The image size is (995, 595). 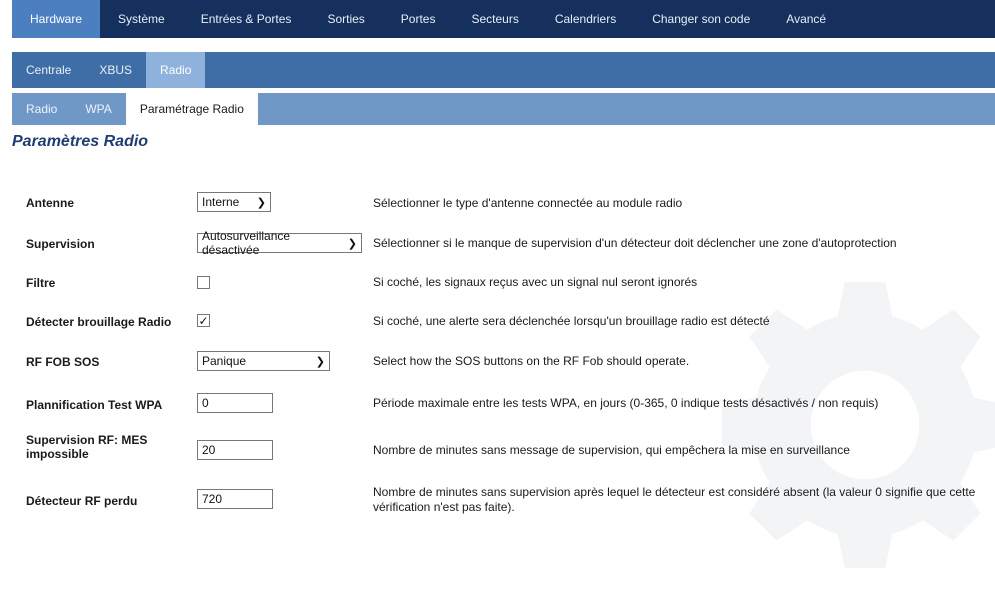 I want to click on tab-portes: Portes, so click(x=418, y=19).